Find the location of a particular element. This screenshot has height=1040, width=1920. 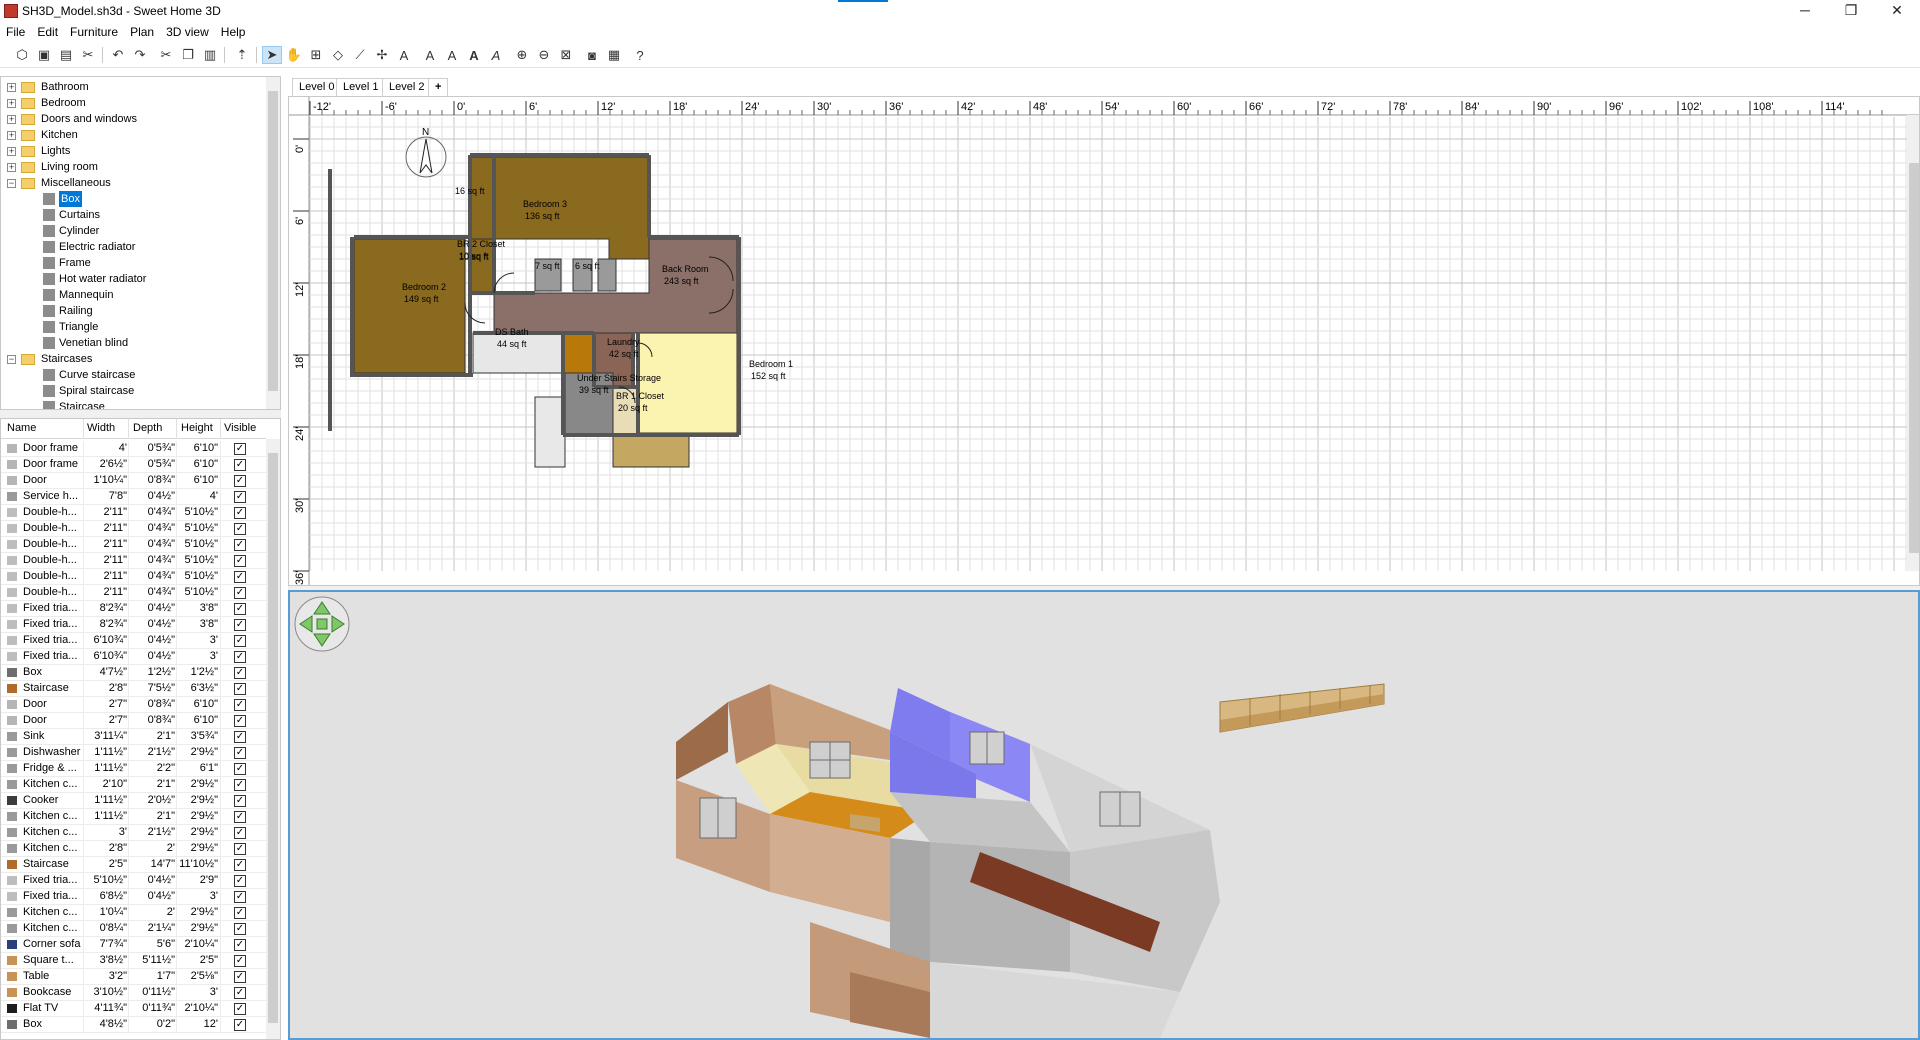

tab-level-0: Level 0 is located at coordinates (317, 87).